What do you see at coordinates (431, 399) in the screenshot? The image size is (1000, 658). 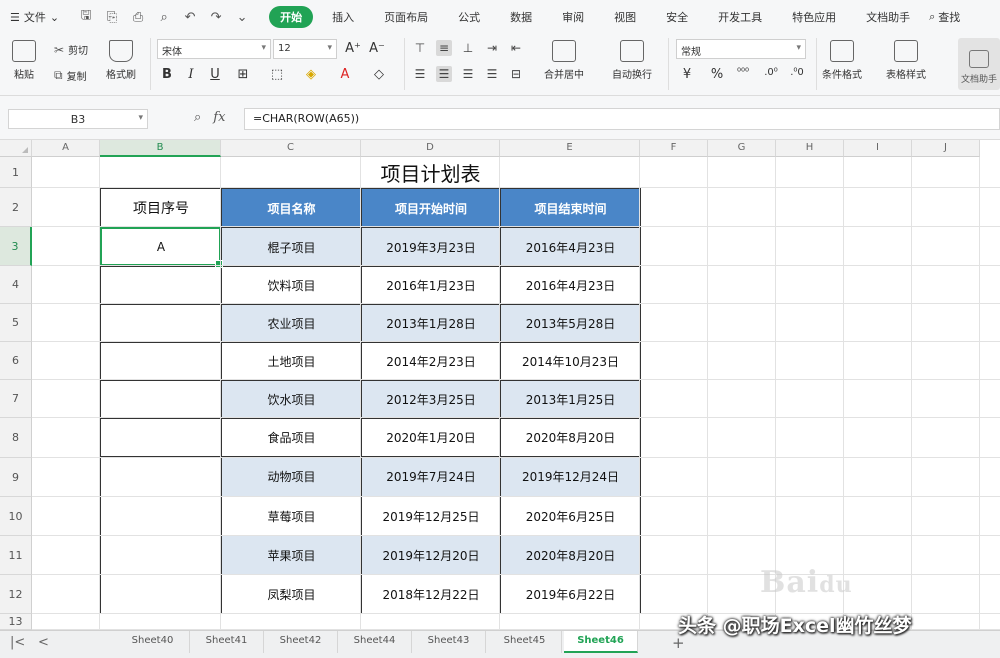 I see `table-cell: 2012年3月25日` at bounding box center [431, 399].